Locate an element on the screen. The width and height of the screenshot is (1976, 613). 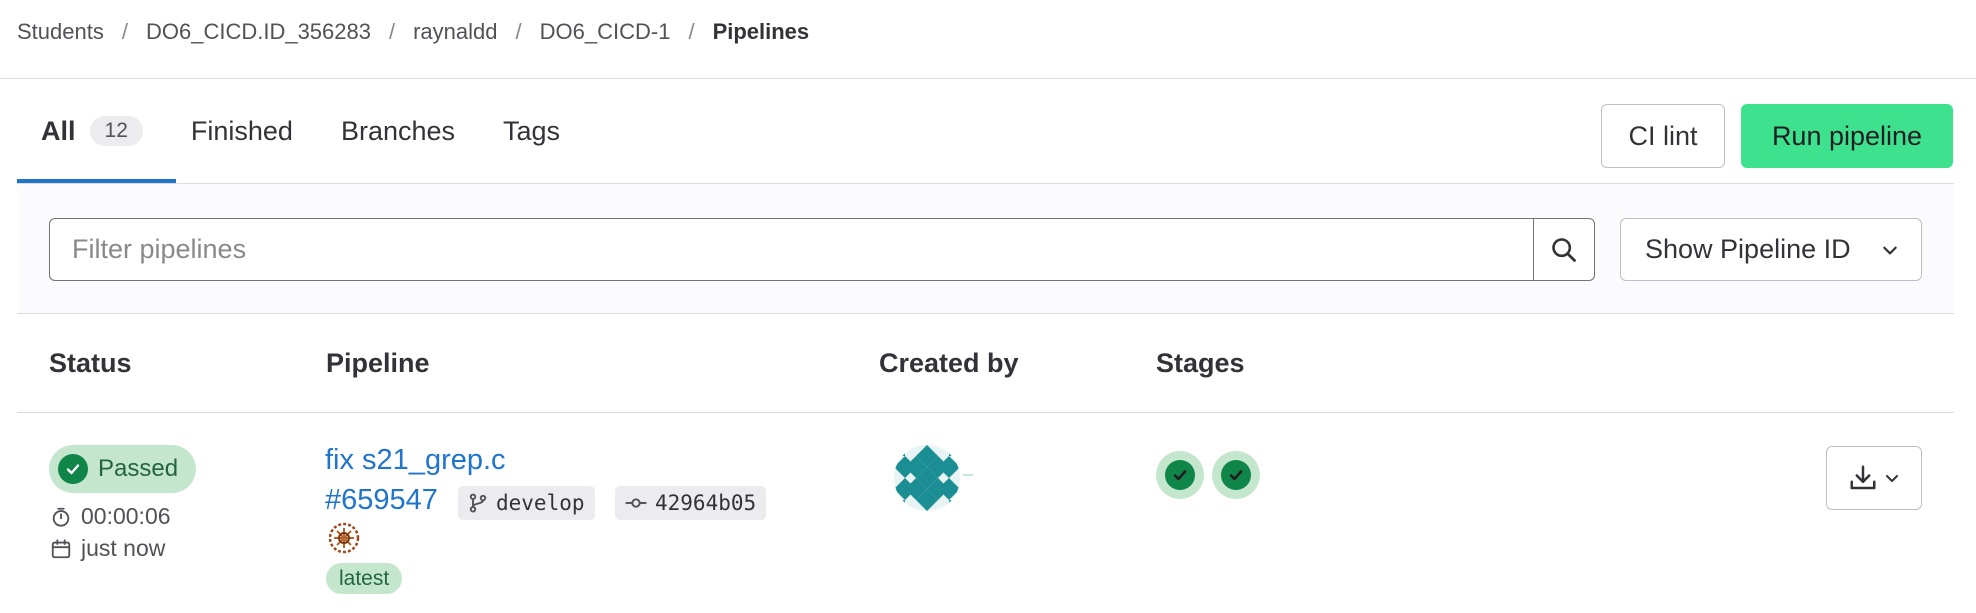
search-icon is located at coordinates (1564, 249).